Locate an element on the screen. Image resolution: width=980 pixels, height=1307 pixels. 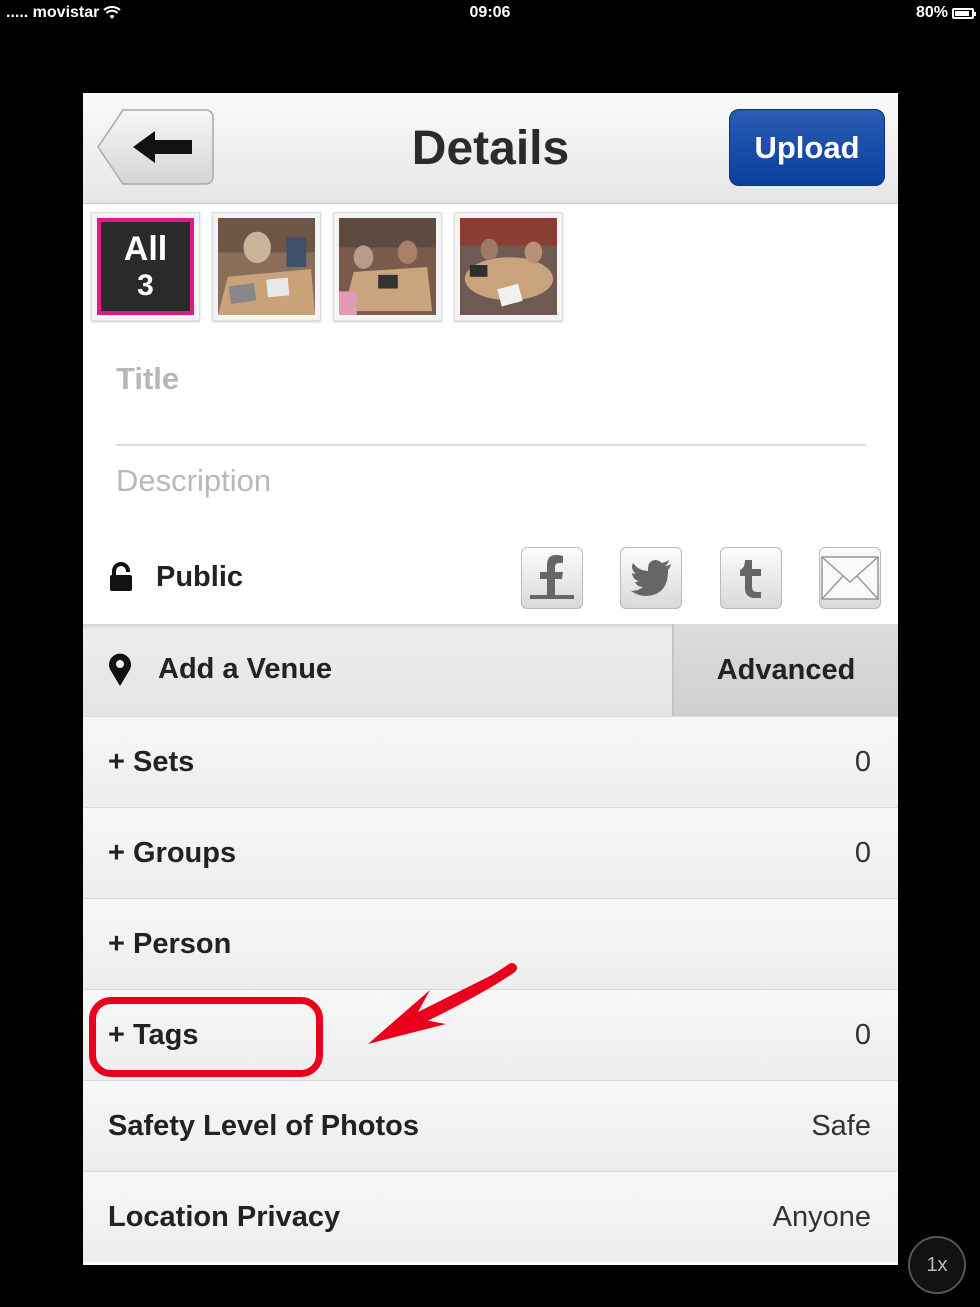
row-value: Anyone is located at coordinates (821, 1217).